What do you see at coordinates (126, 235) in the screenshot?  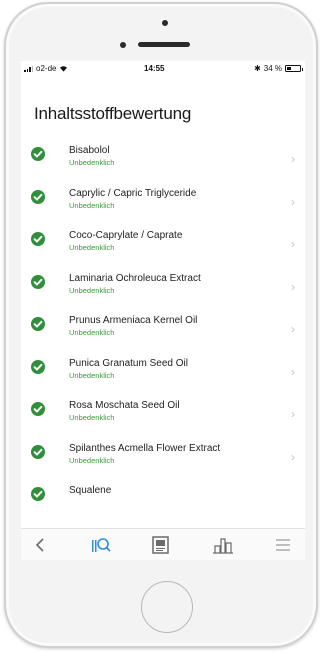 I see `ingredient-name: Coco-Caprylate / Caprate` at bounding box center [126, 235].